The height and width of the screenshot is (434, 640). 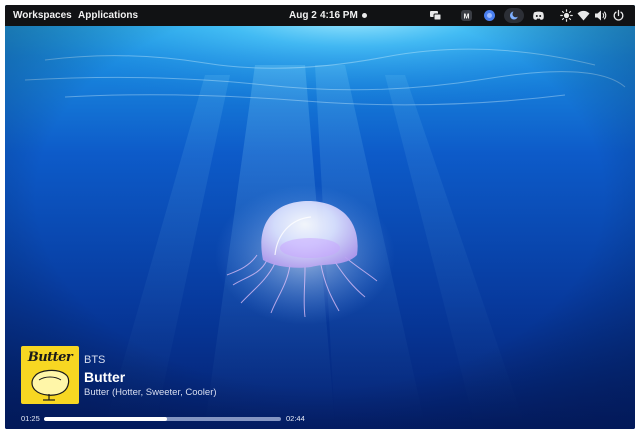 I want to click on m-app-icon: M, so click(x=466, y=15).